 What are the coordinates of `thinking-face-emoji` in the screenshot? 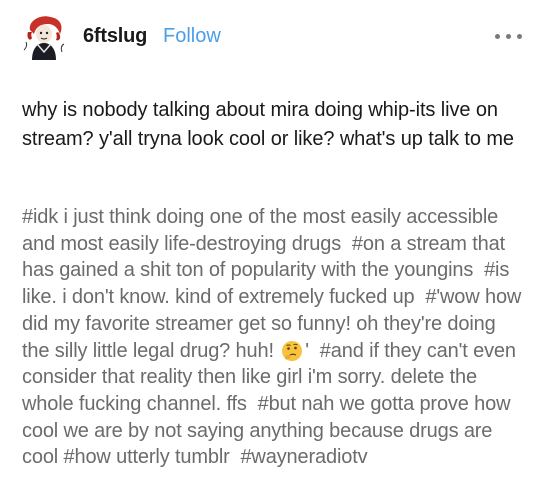 It's located at (292, 350).